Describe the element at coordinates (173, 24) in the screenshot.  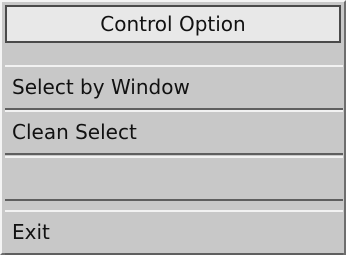
I see `menu-title: Control Option` at that location.